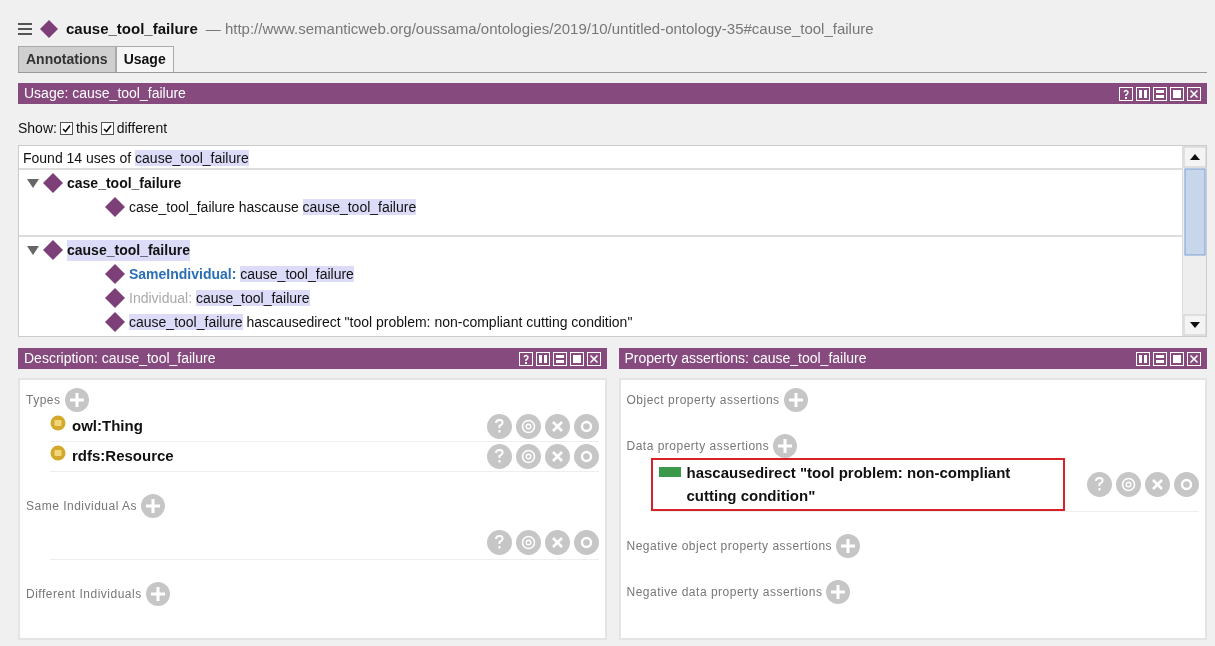 The image size is (1215, 646). Describe the element at coordinates (669, 472) in the screenshot. I see `data-property-icon` at that location.